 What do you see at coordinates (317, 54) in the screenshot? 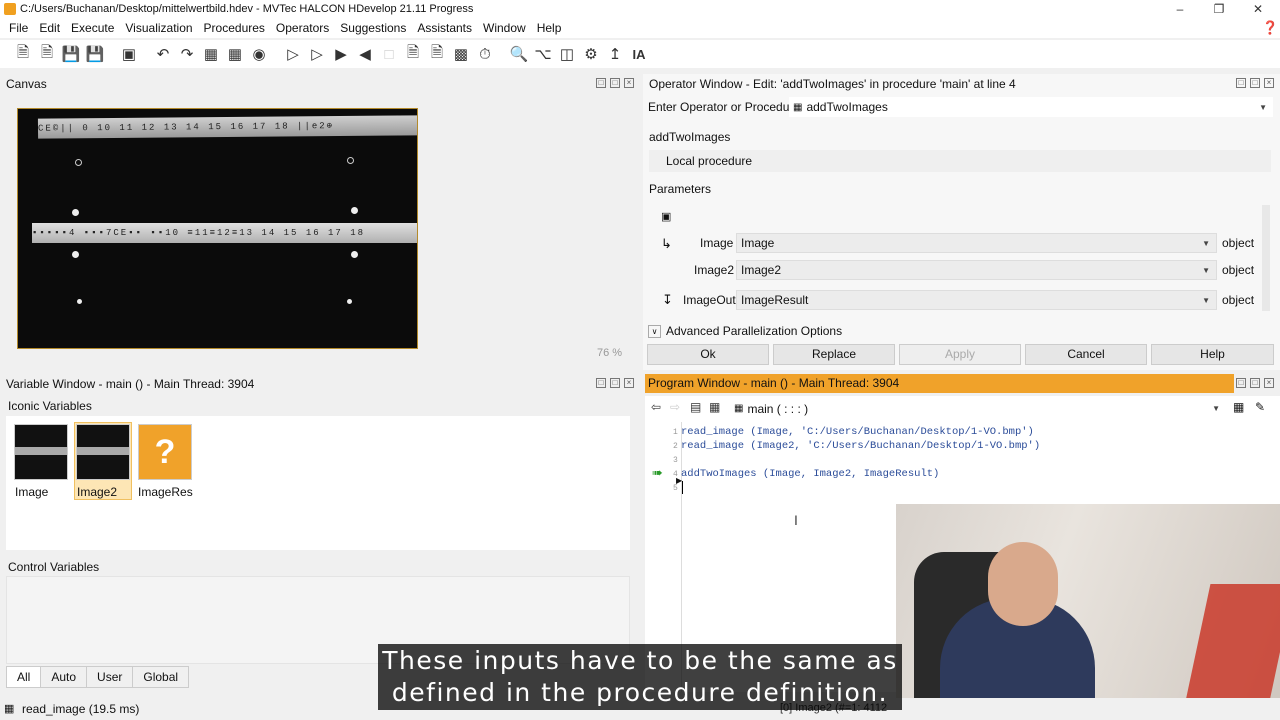
I see `step-over-icon: ▷` at bounding box center [317, 54].